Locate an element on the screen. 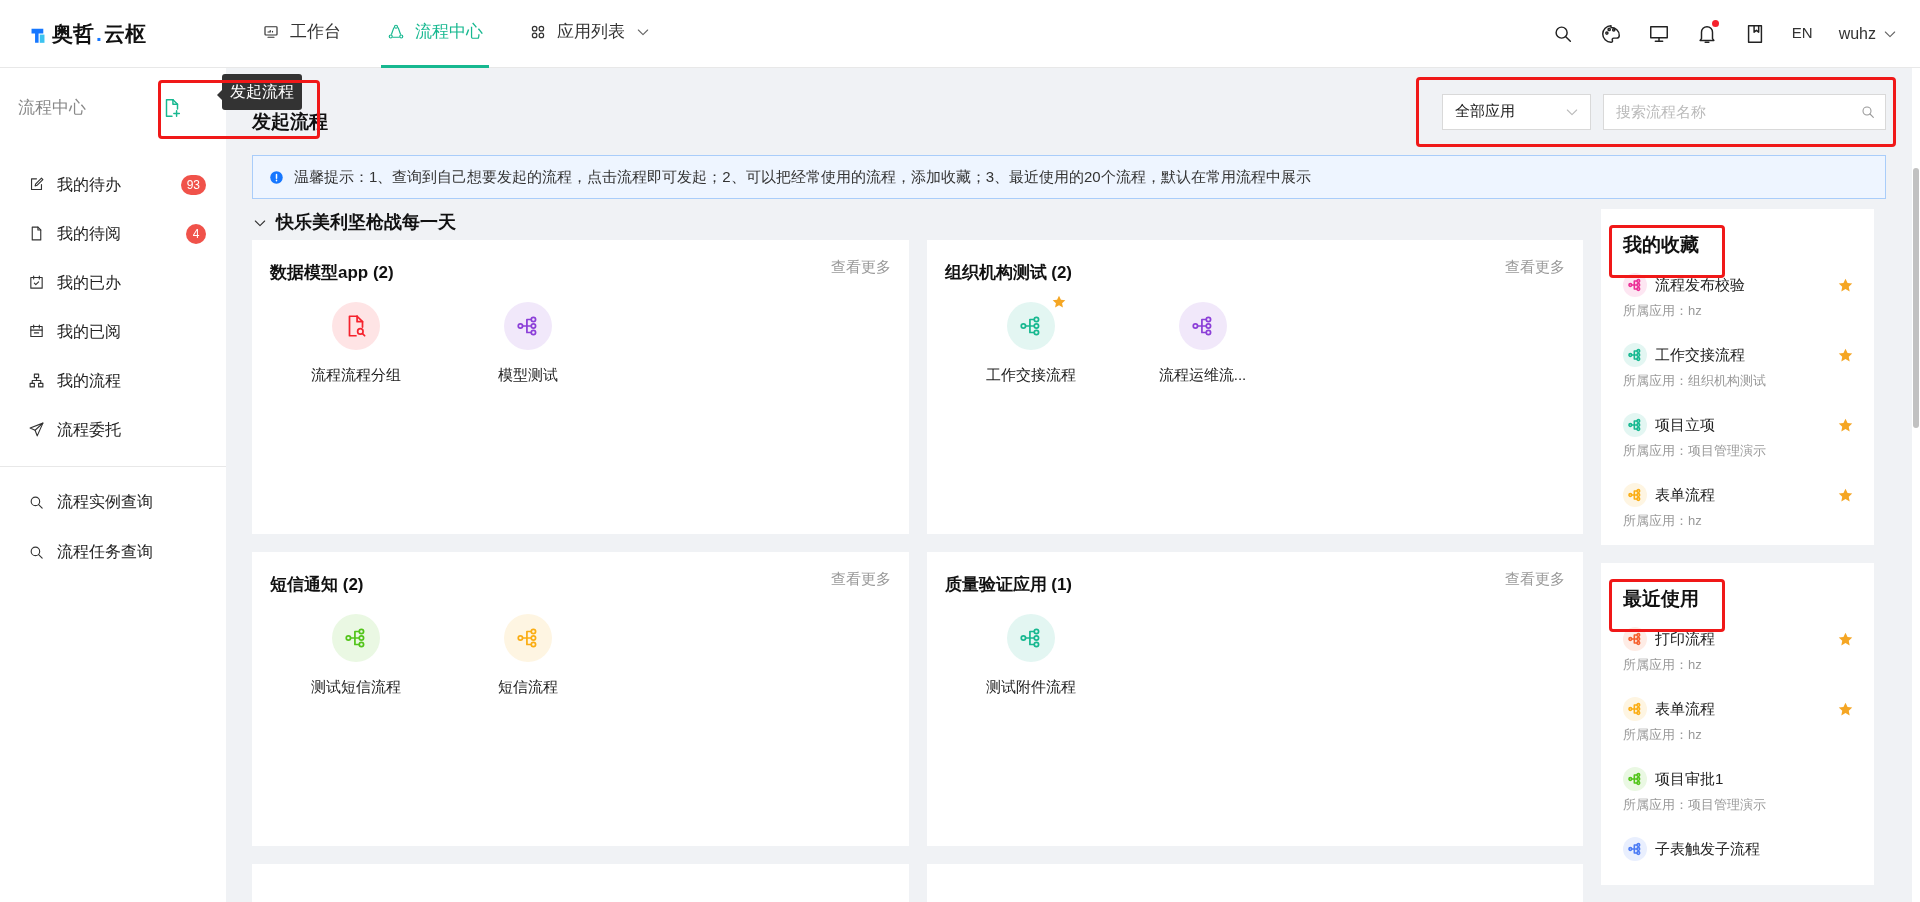  search-field: 搜索流程名称 is located at coordinates (1744, 111).